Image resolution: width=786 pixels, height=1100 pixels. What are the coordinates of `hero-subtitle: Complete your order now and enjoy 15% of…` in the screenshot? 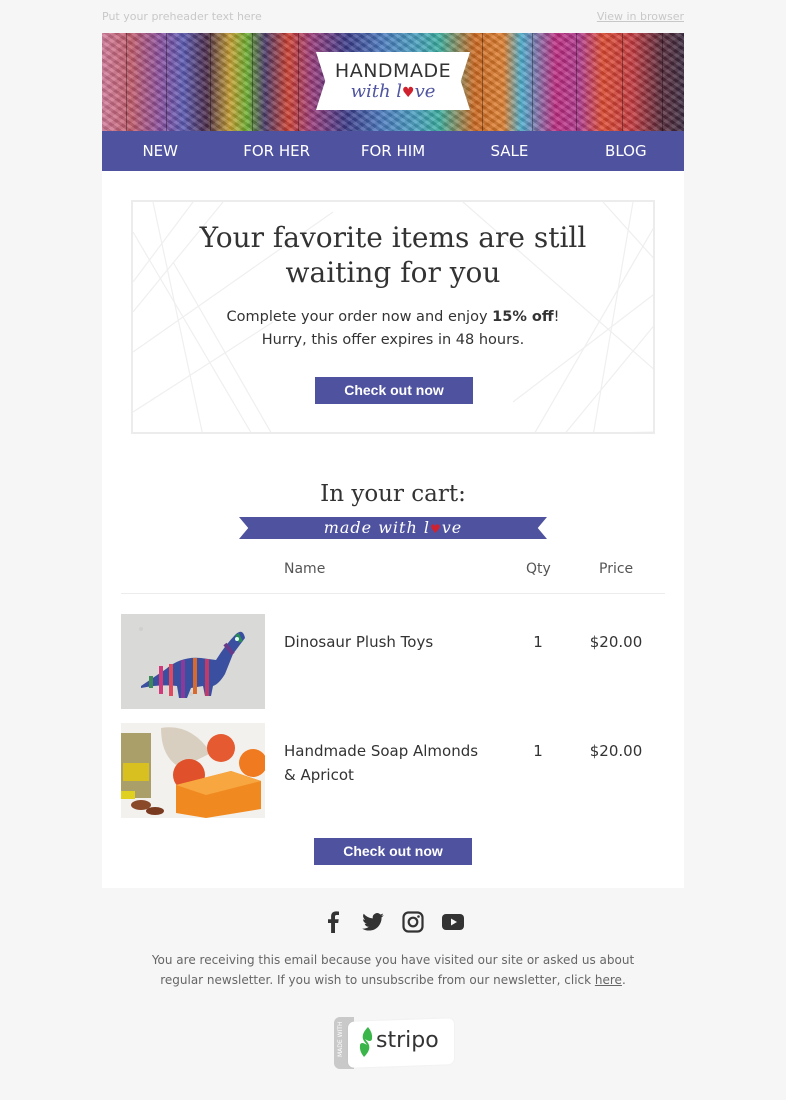 It's located at (393, 328).